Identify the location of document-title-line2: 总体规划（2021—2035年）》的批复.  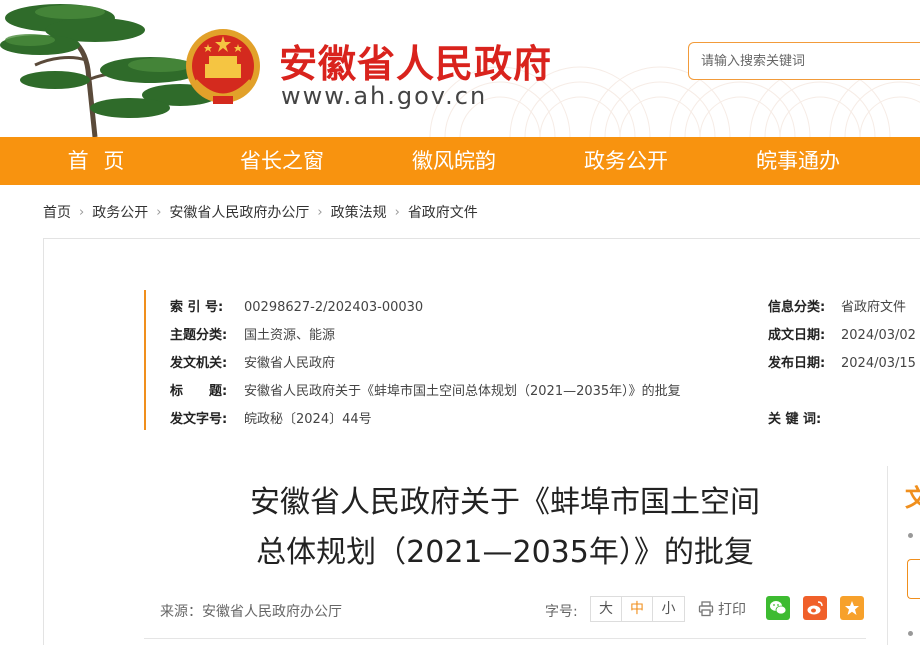
(505, 552).